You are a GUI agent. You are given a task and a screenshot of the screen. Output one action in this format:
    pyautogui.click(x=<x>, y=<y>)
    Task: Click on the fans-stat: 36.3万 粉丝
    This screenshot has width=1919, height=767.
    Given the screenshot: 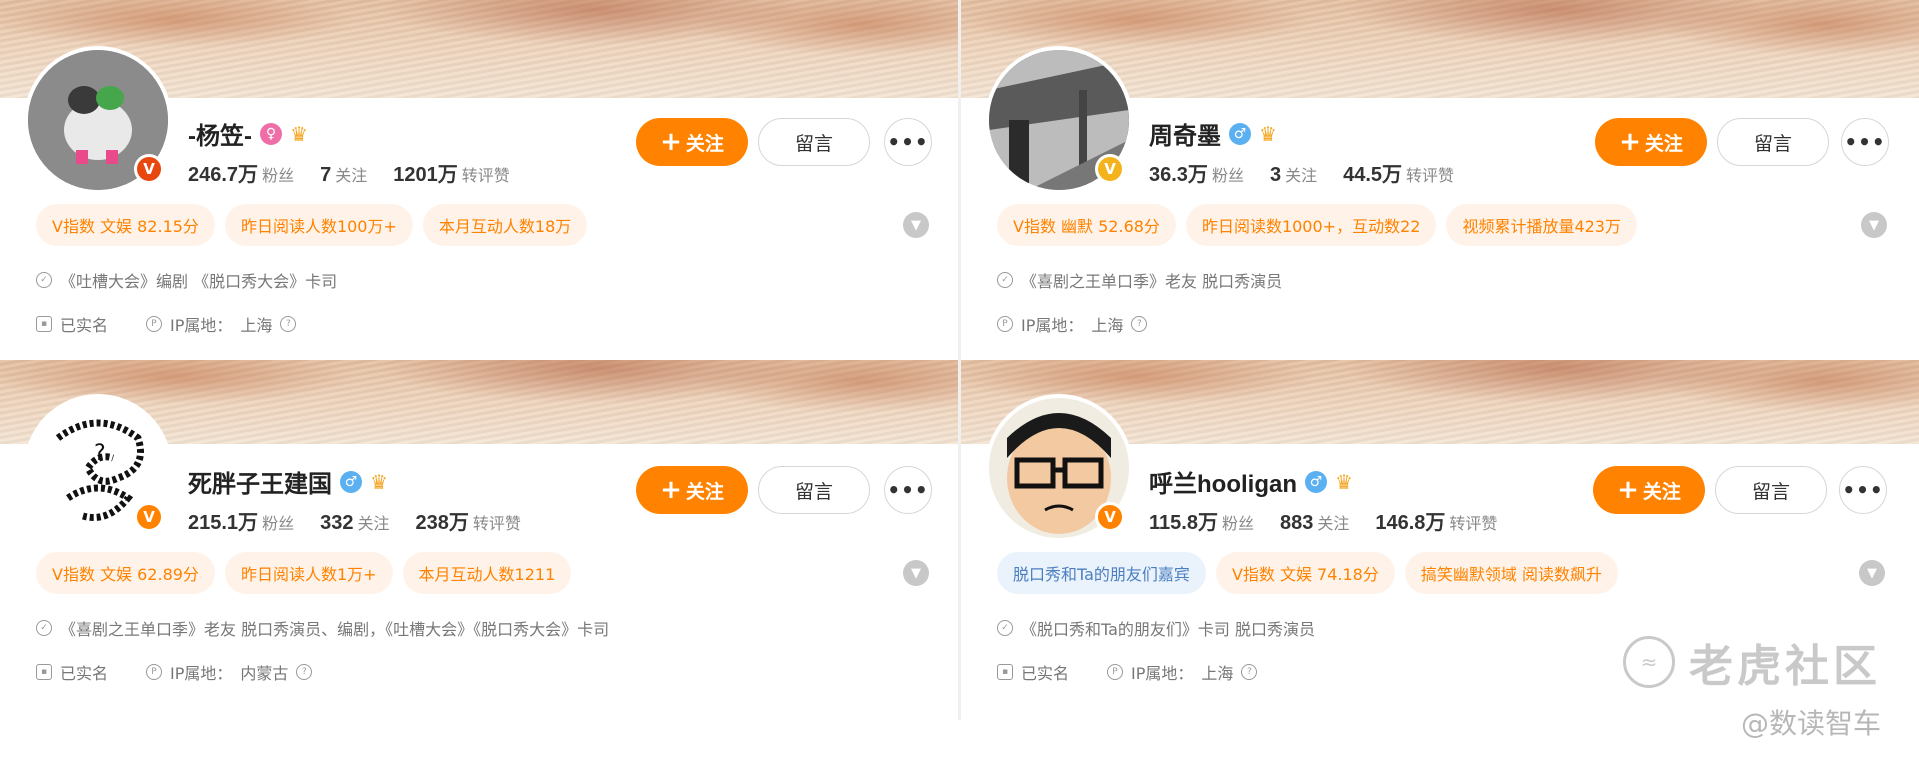 What is the action you would take?
    pyautogui.click(x=1196, y=172)
    